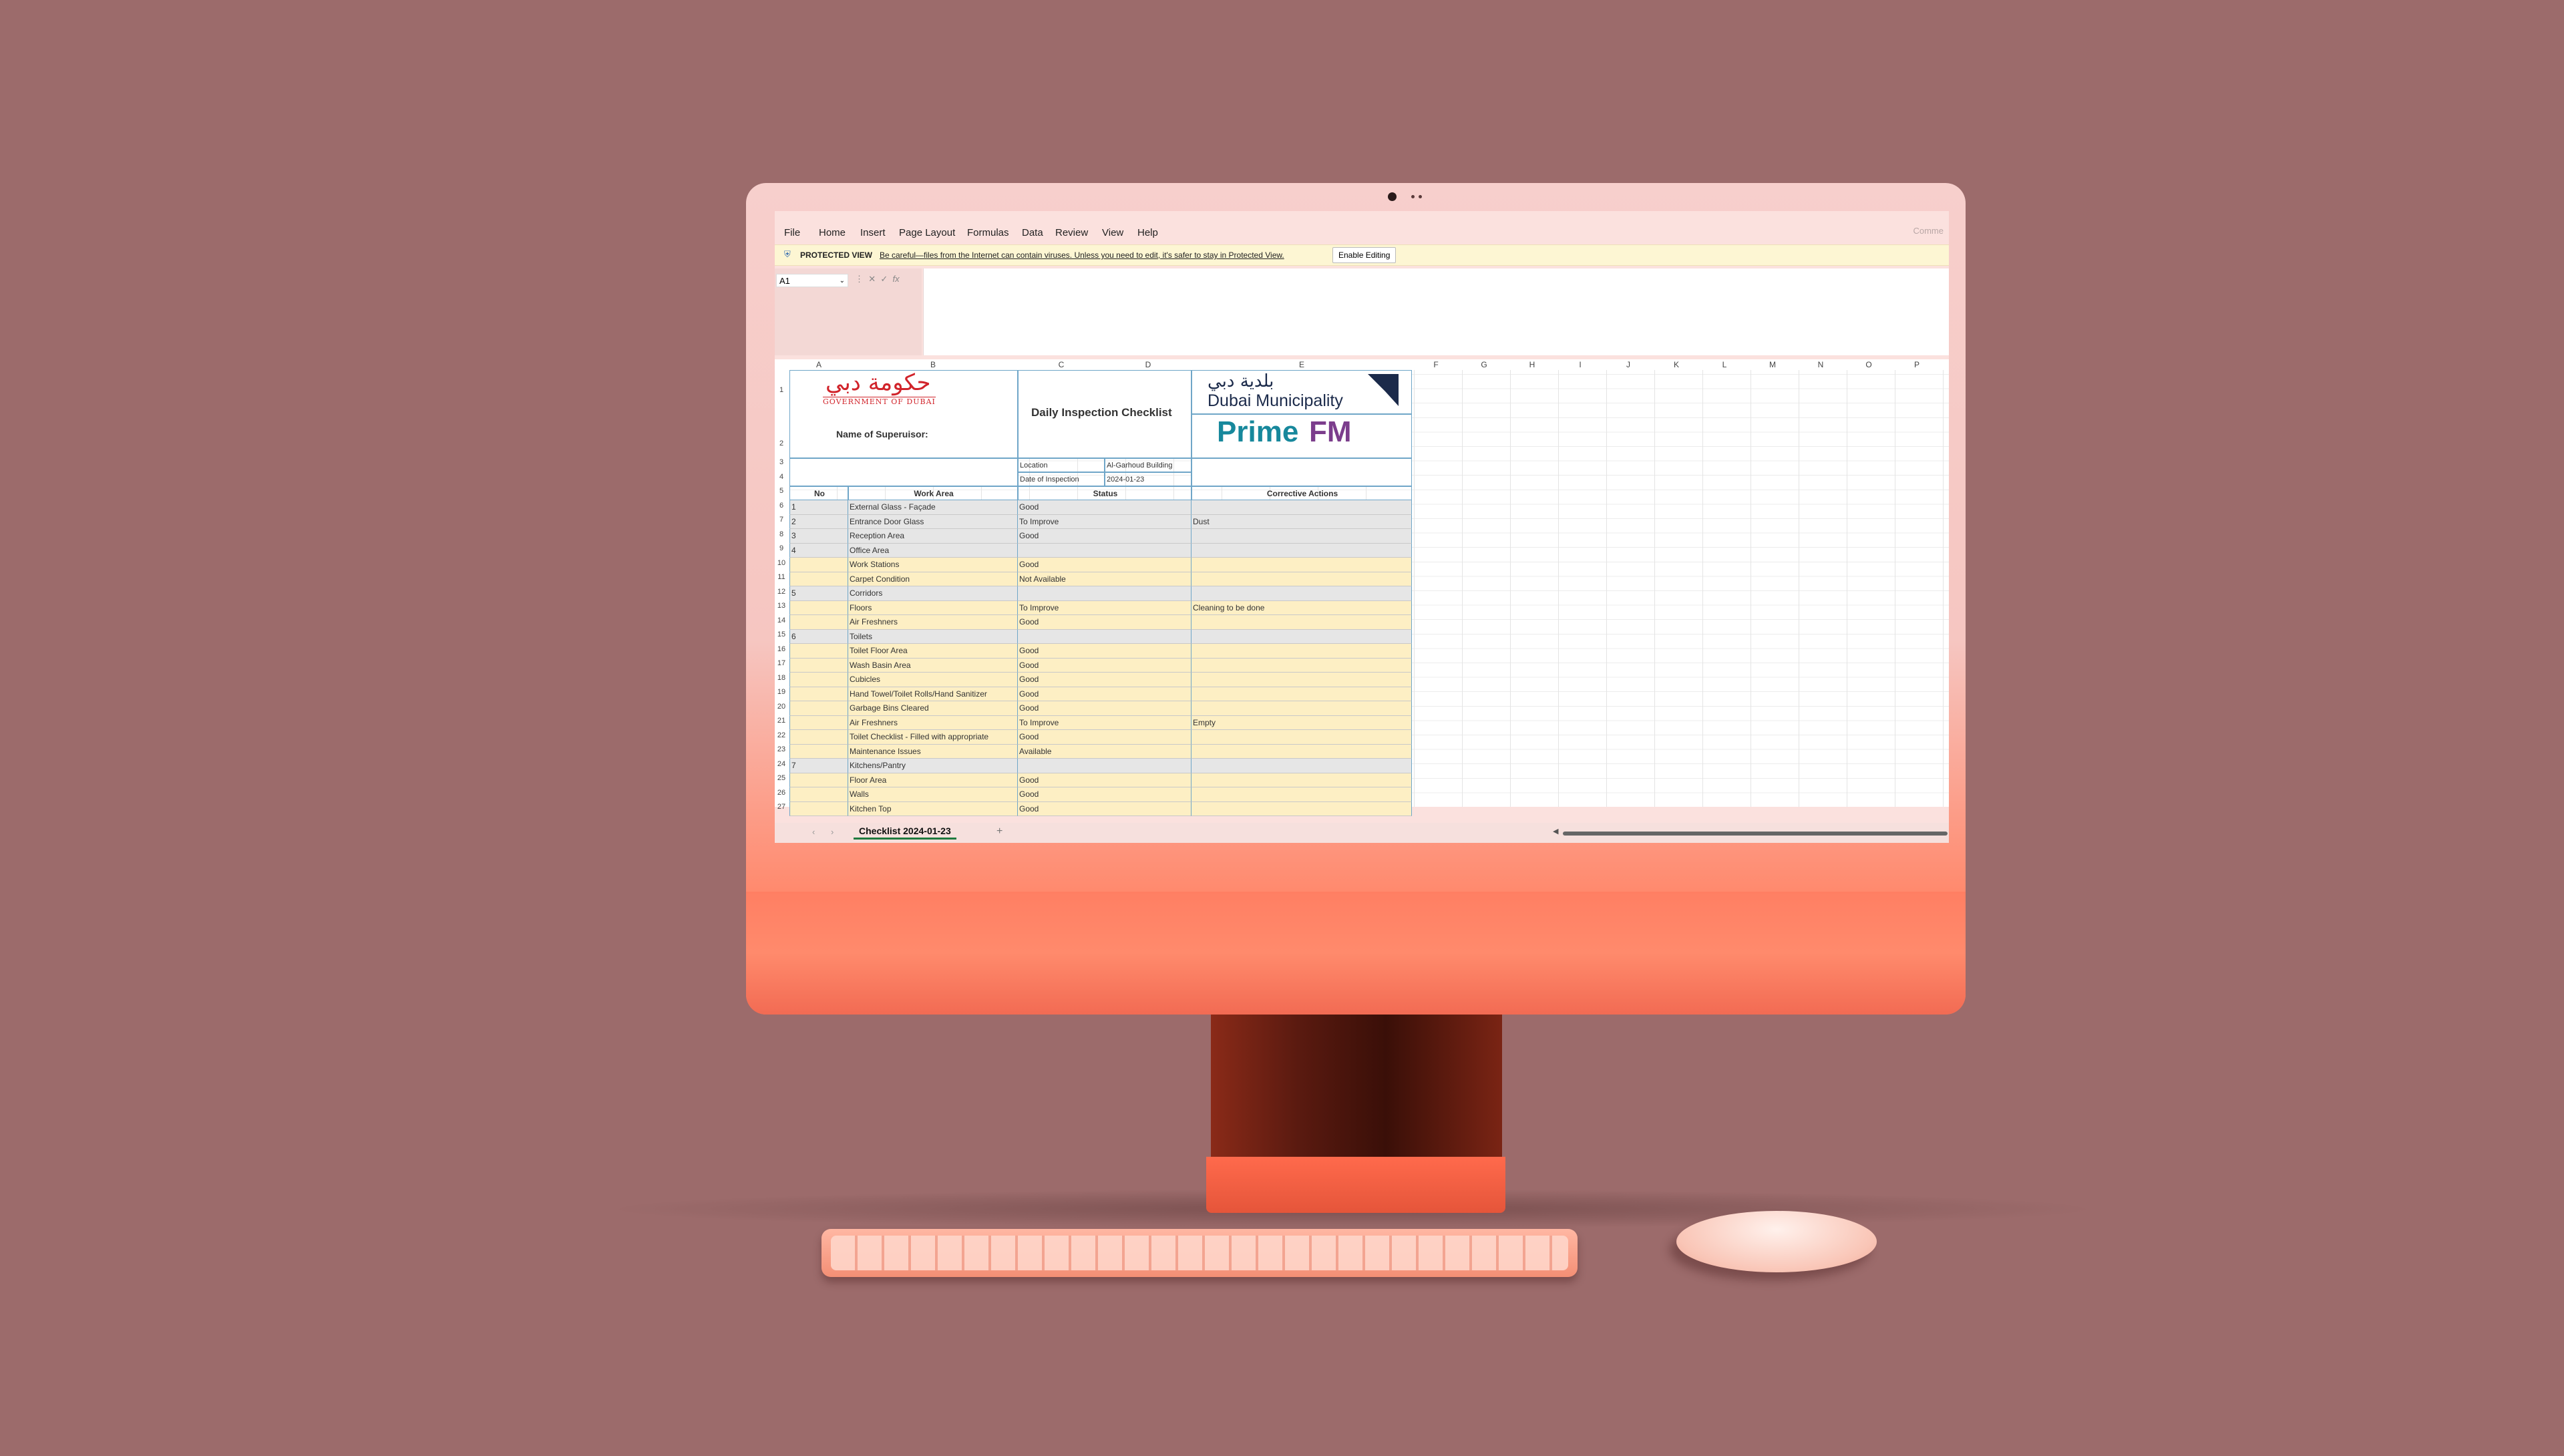 The width and height of the screenshot is (2564, 1456). What do you see at coordinates (812, 280) in the screenshot?
I see `name-box: A1 ⌄` at bounding box center [812, 280].